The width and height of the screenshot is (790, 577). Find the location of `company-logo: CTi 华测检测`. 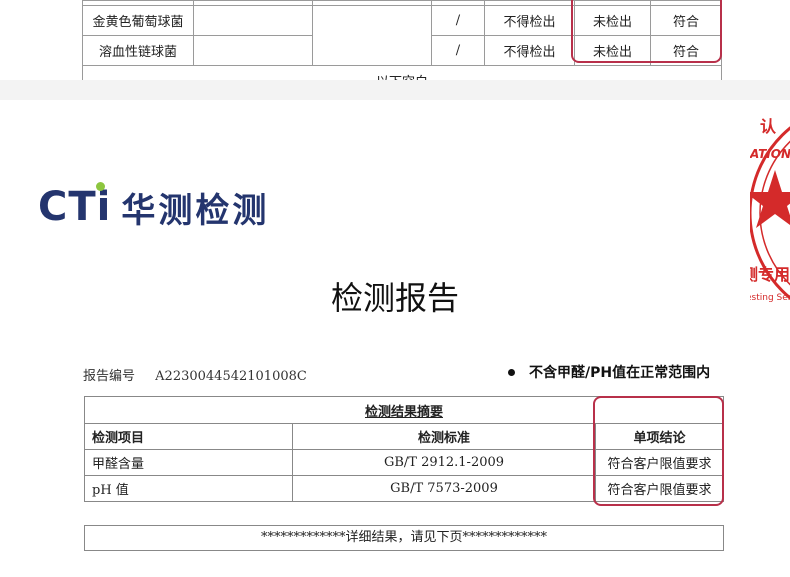

company-logo: CTi 华测检测 is located at coordinates (153, 207).